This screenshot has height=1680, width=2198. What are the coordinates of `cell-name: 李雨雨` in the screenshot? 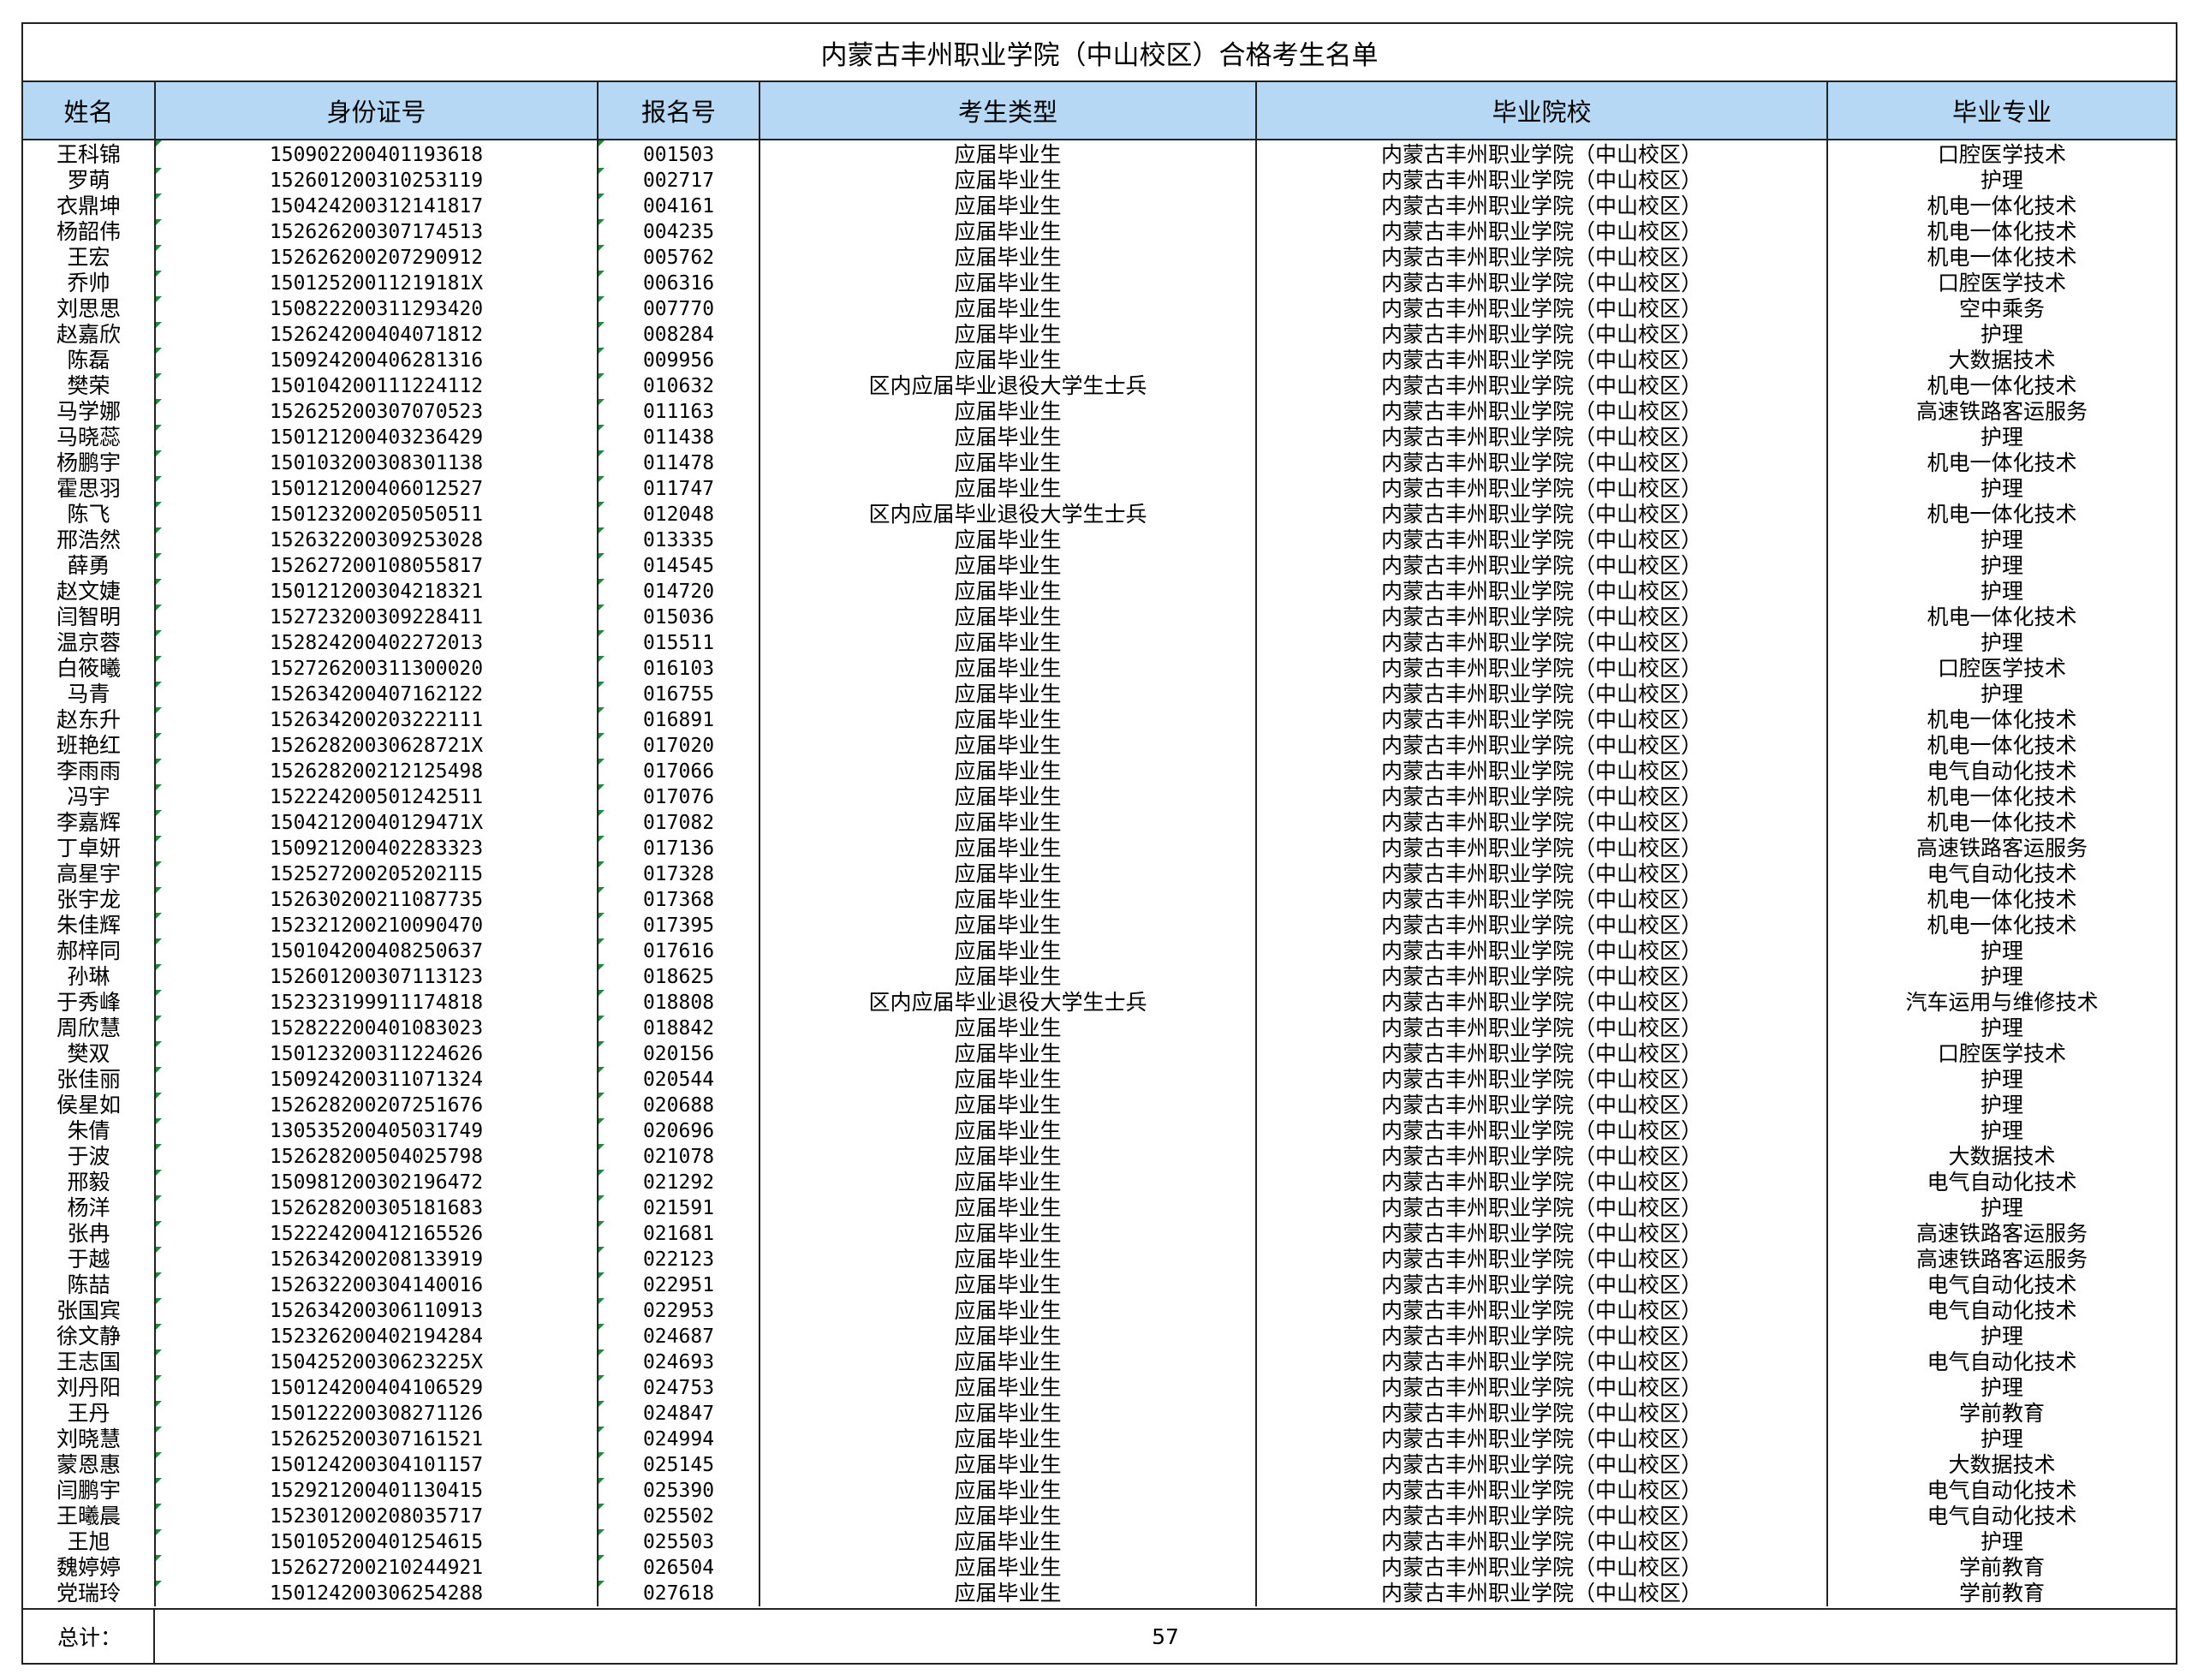 It's located at (89, 772).